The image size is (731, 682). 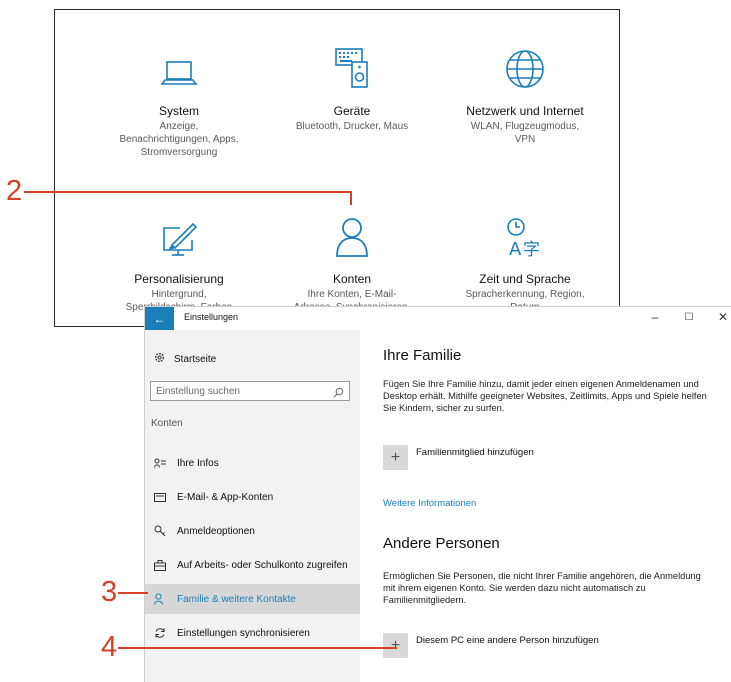 I want to click on svg-text: A, so click(x=515, y=248).